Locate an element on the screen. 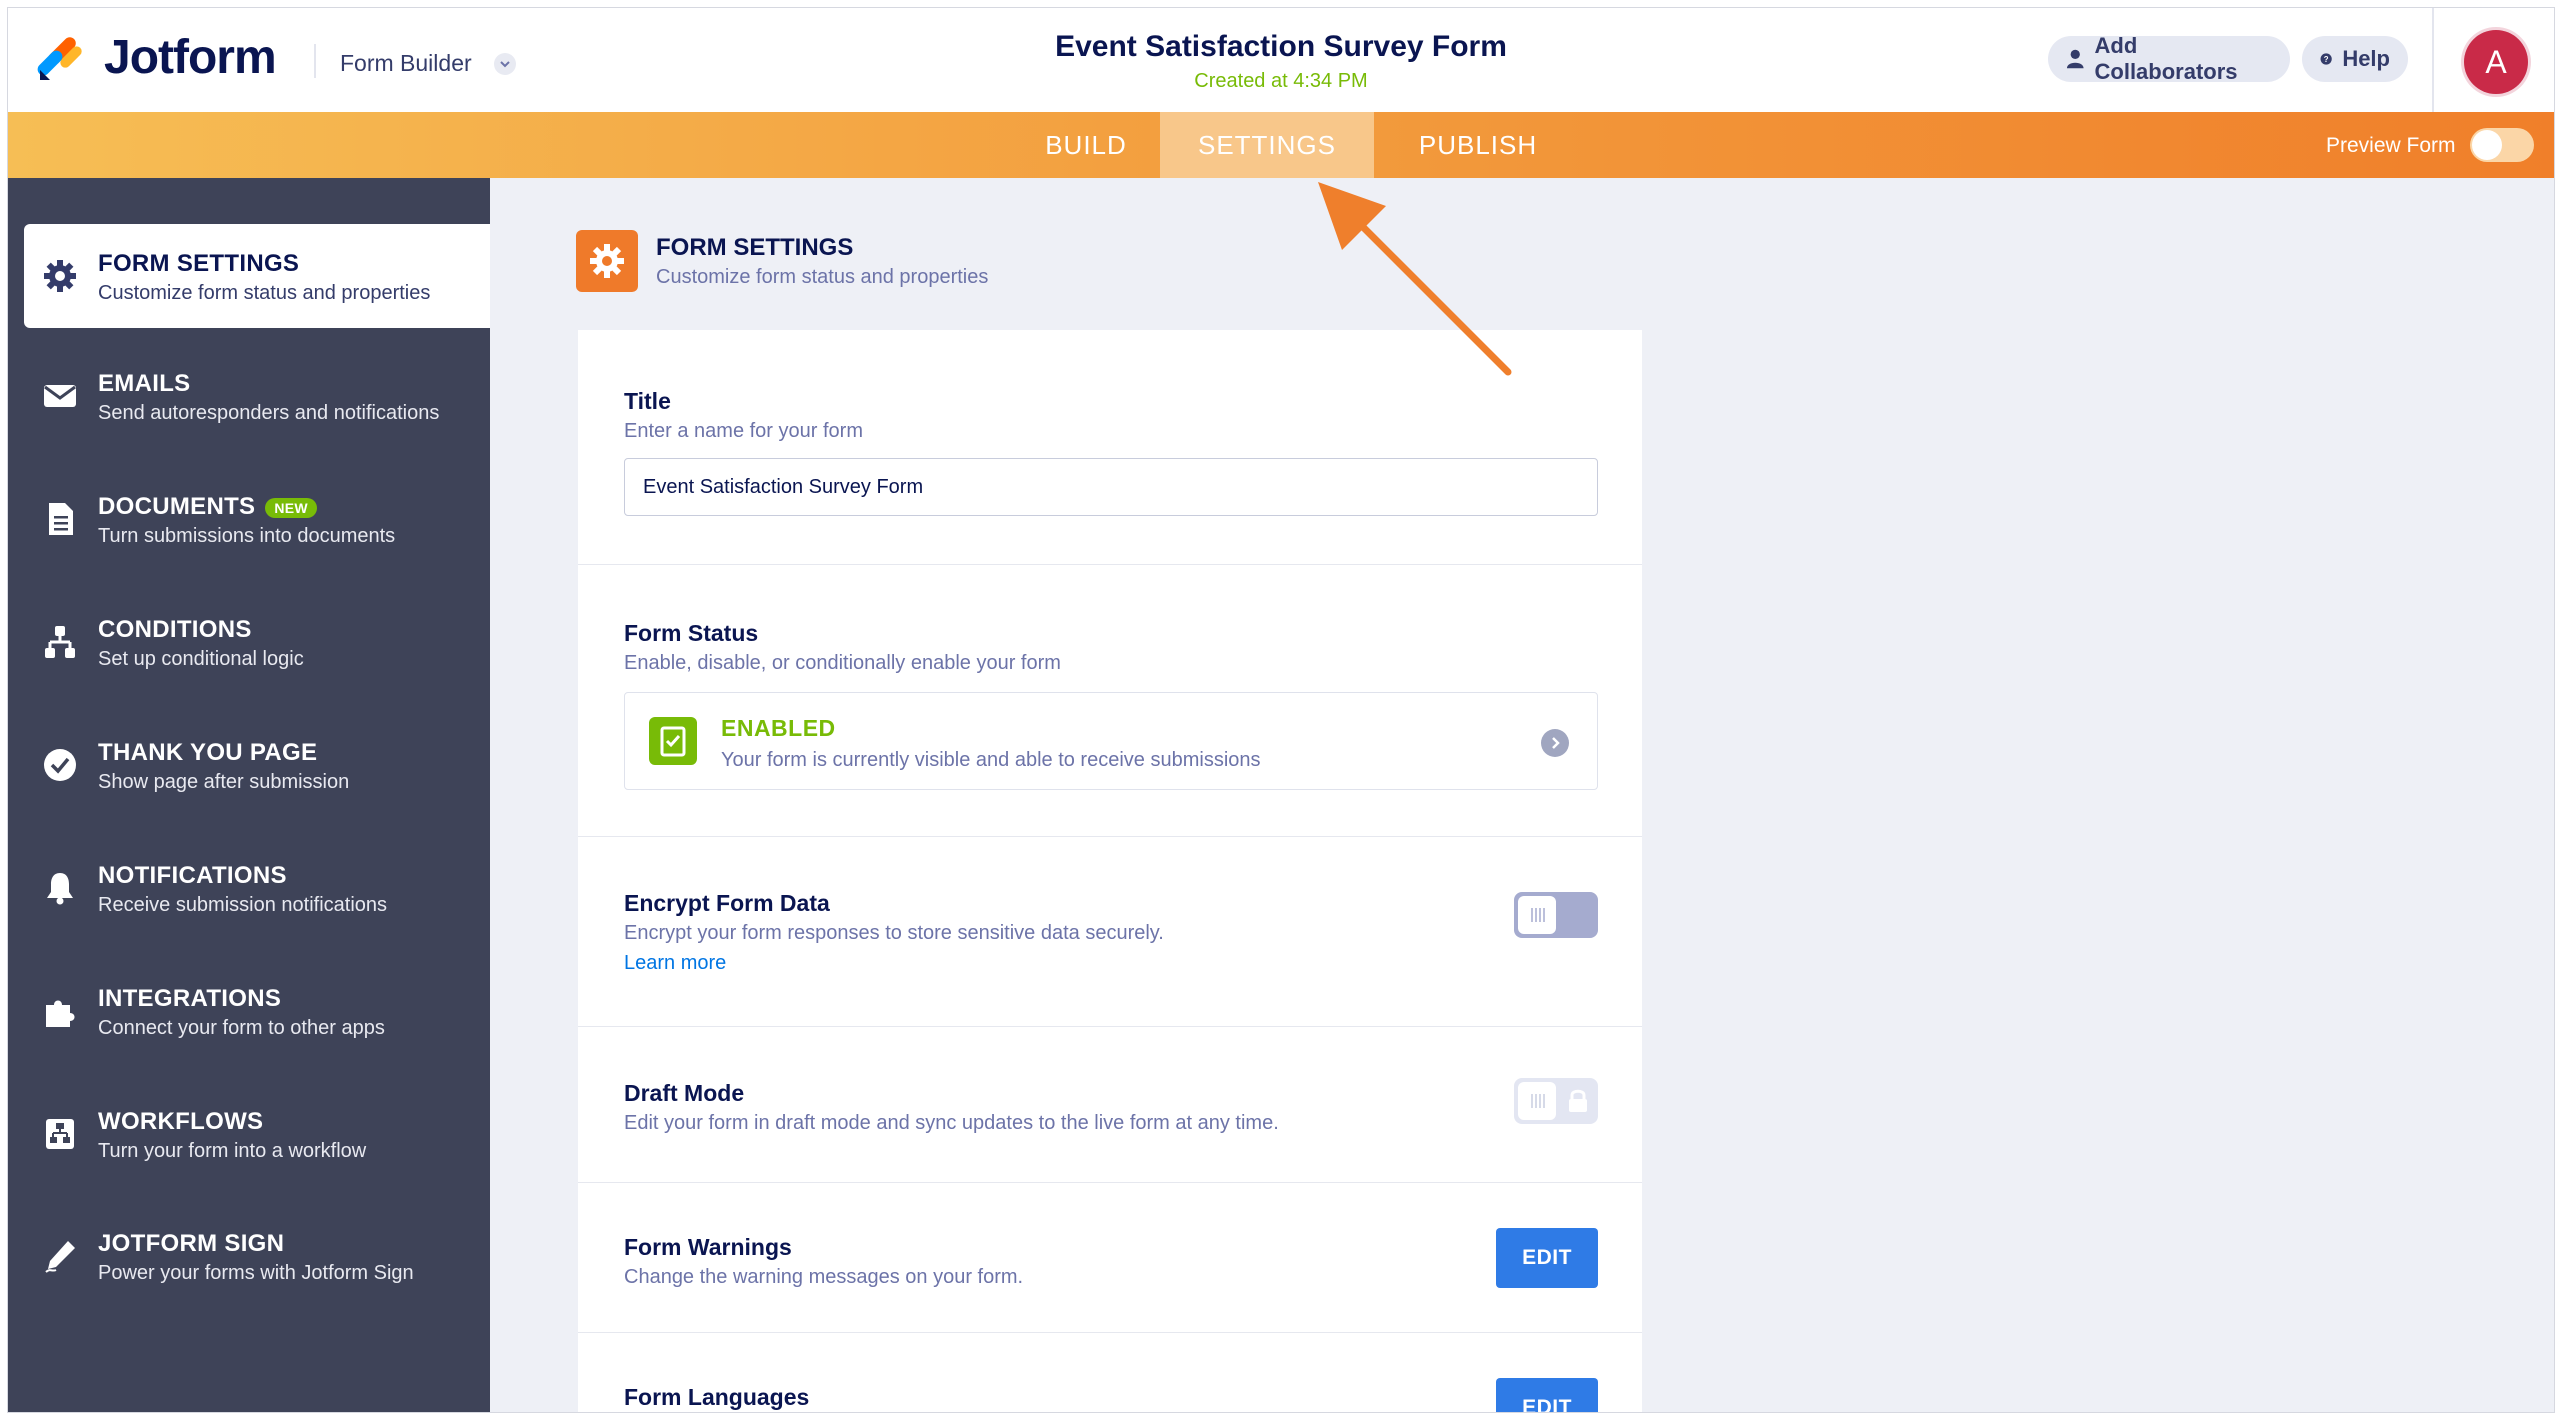  sidebar-item-title: INTEGRATIONS is located at coordinates (190, 998).